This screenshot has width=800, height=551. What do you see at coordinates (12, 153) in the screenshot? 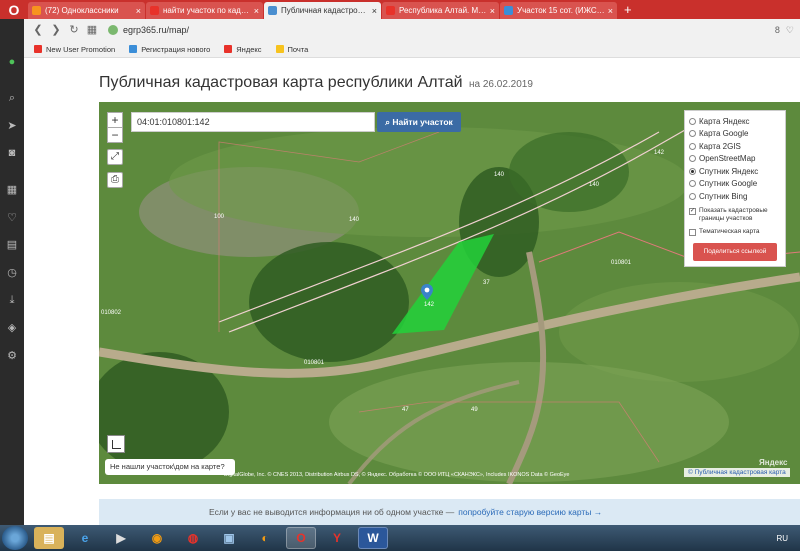
I see `camera-icon: ◙` at bounding box center [12, 153].